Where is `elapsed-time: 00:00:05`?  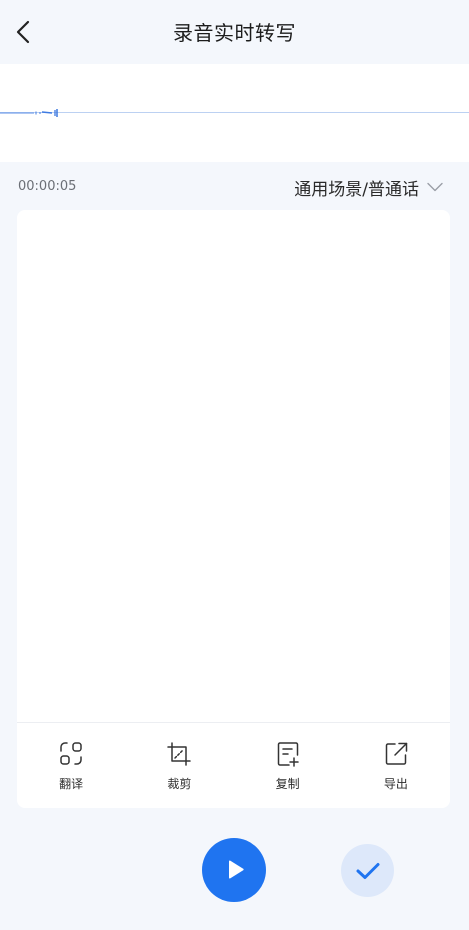
elapsed-time: 00:00:05 is located at coordinates (47, 186).